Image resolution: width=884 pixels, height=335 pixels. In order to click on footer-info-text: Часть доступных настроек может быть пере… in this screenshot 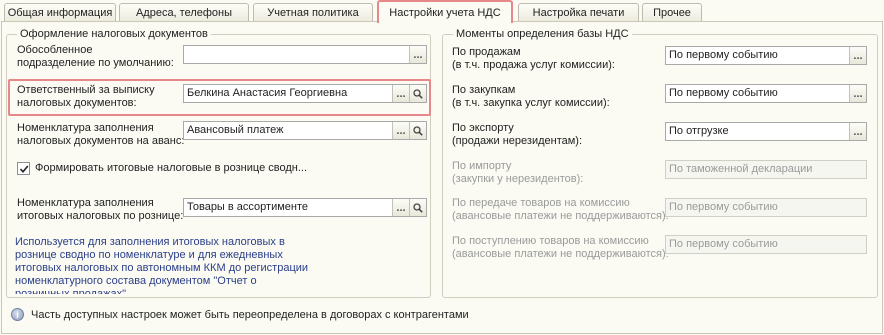, I will do `click(250, 315)`.